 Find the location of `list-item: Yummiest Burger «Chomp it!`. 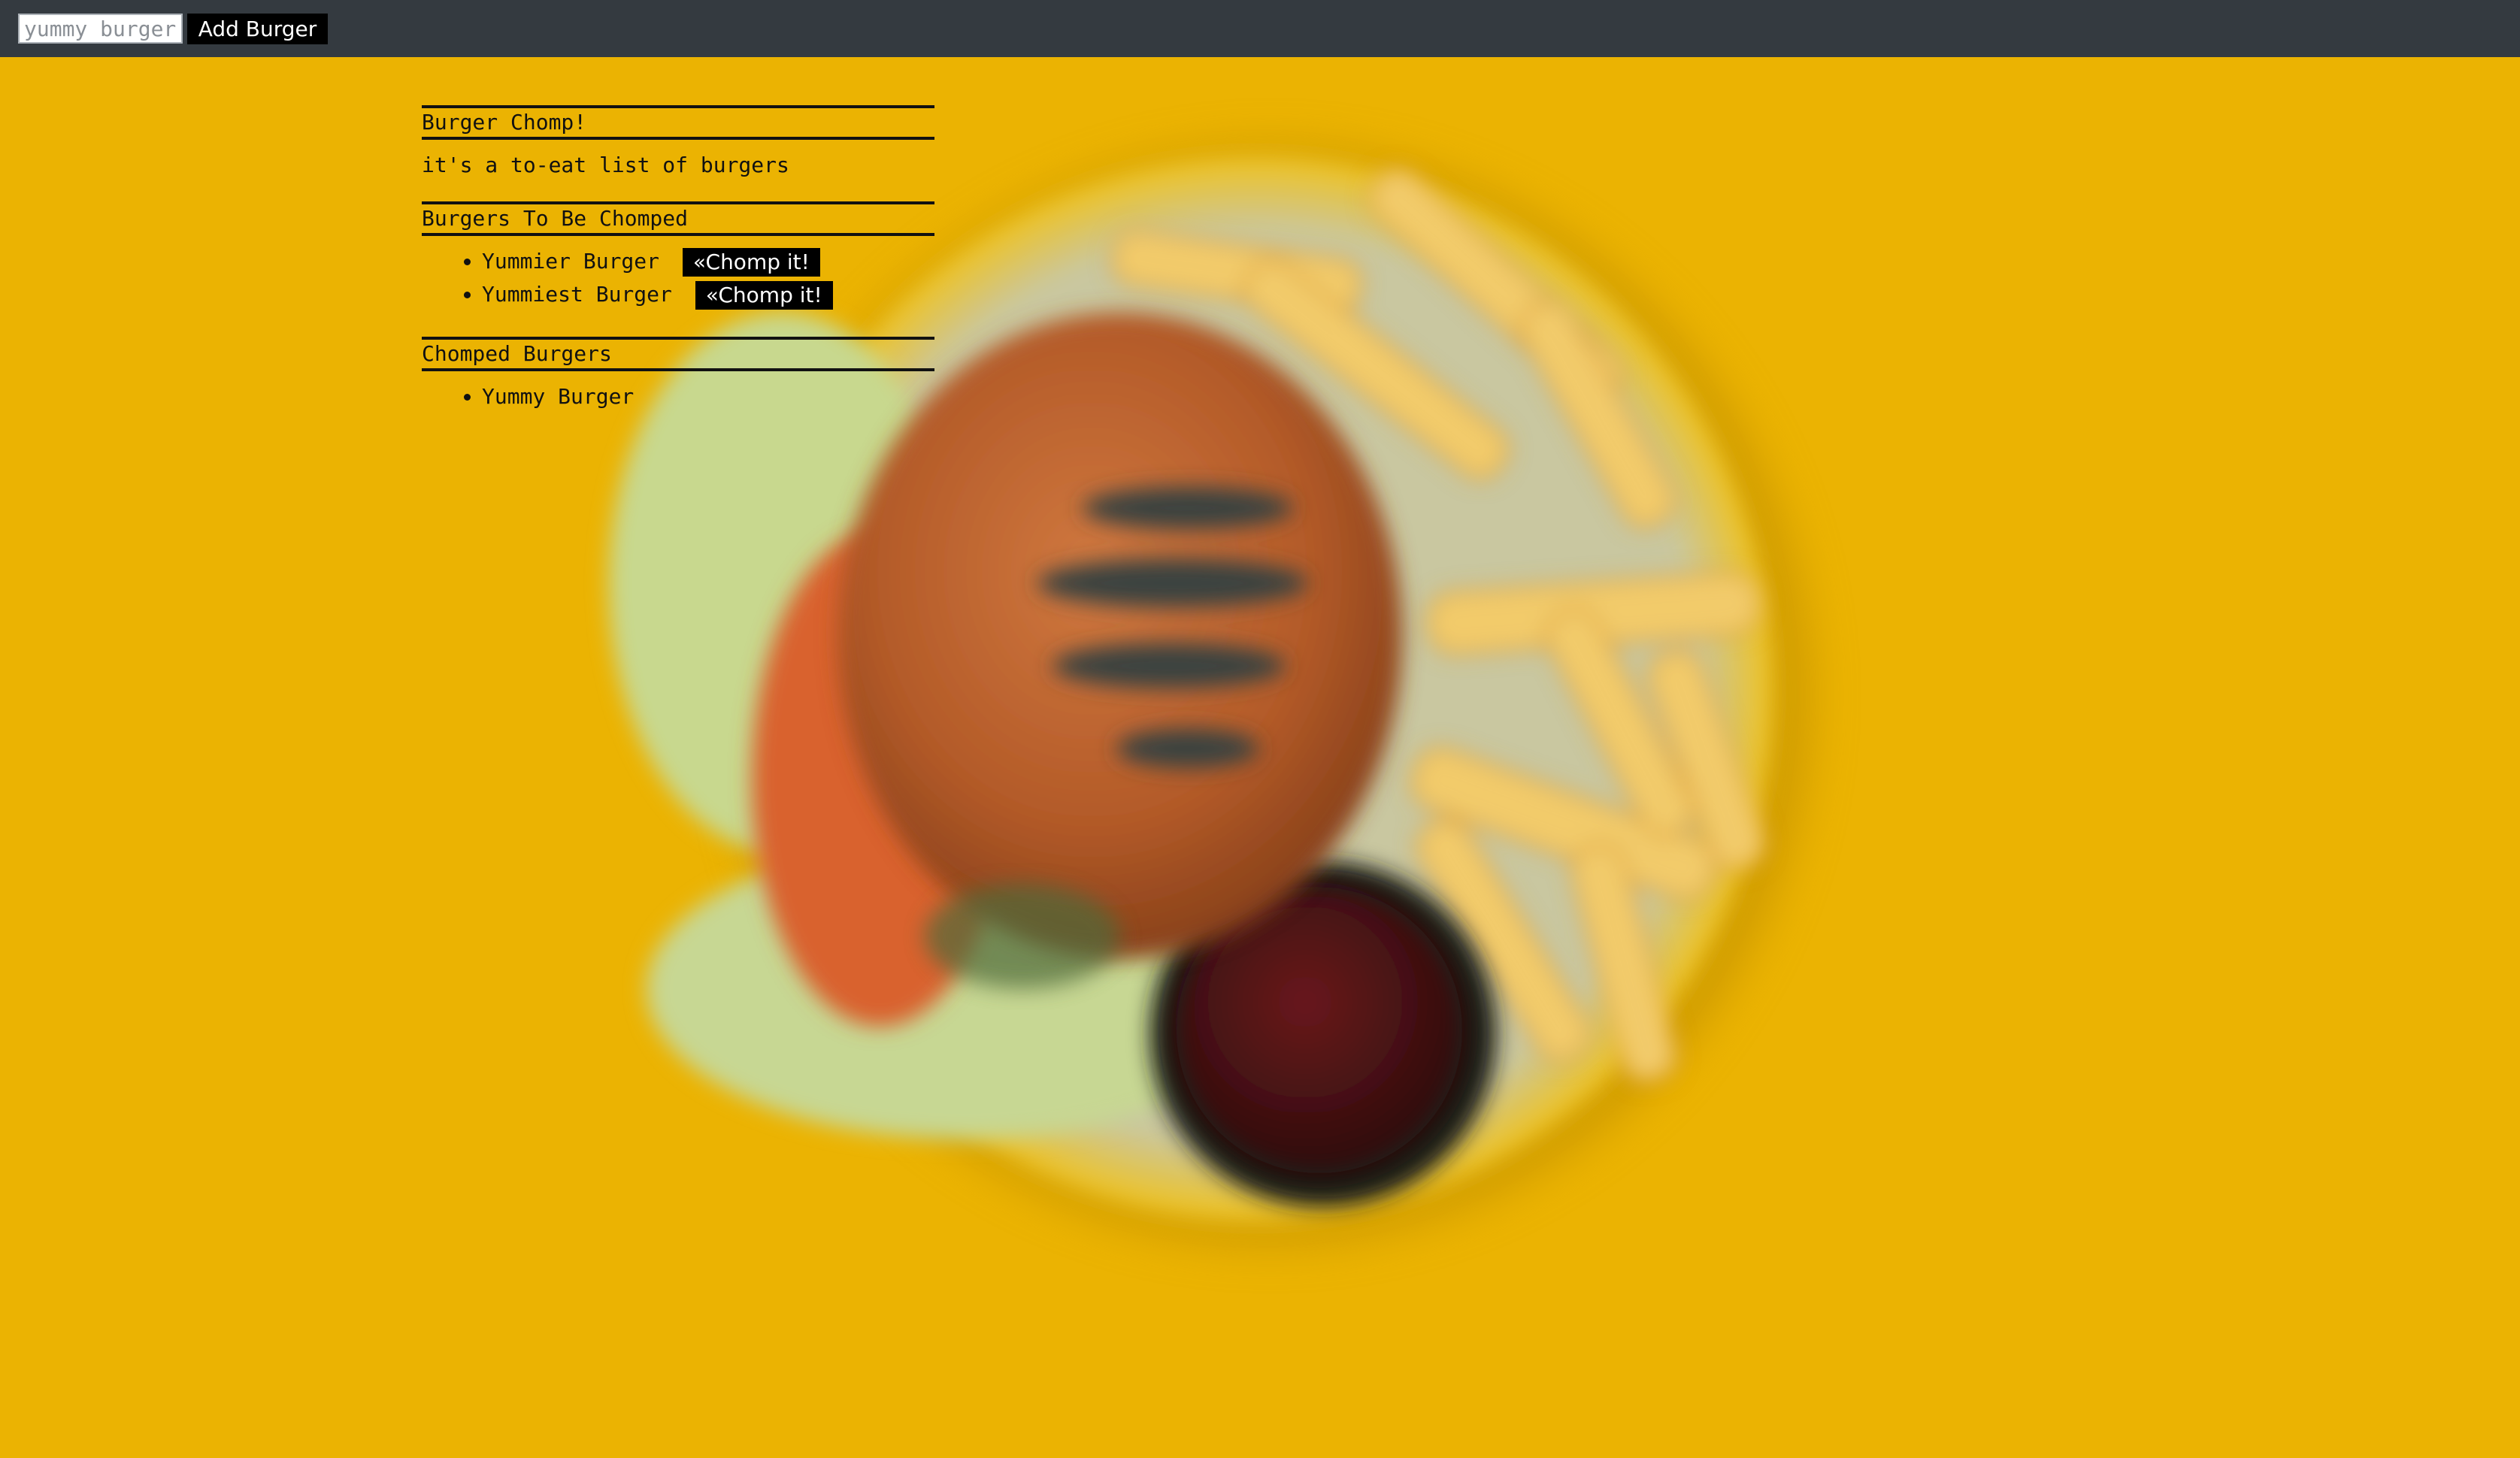

list-item: Yummiest Burger «Chomp it! is located at coordinates (708, 294).